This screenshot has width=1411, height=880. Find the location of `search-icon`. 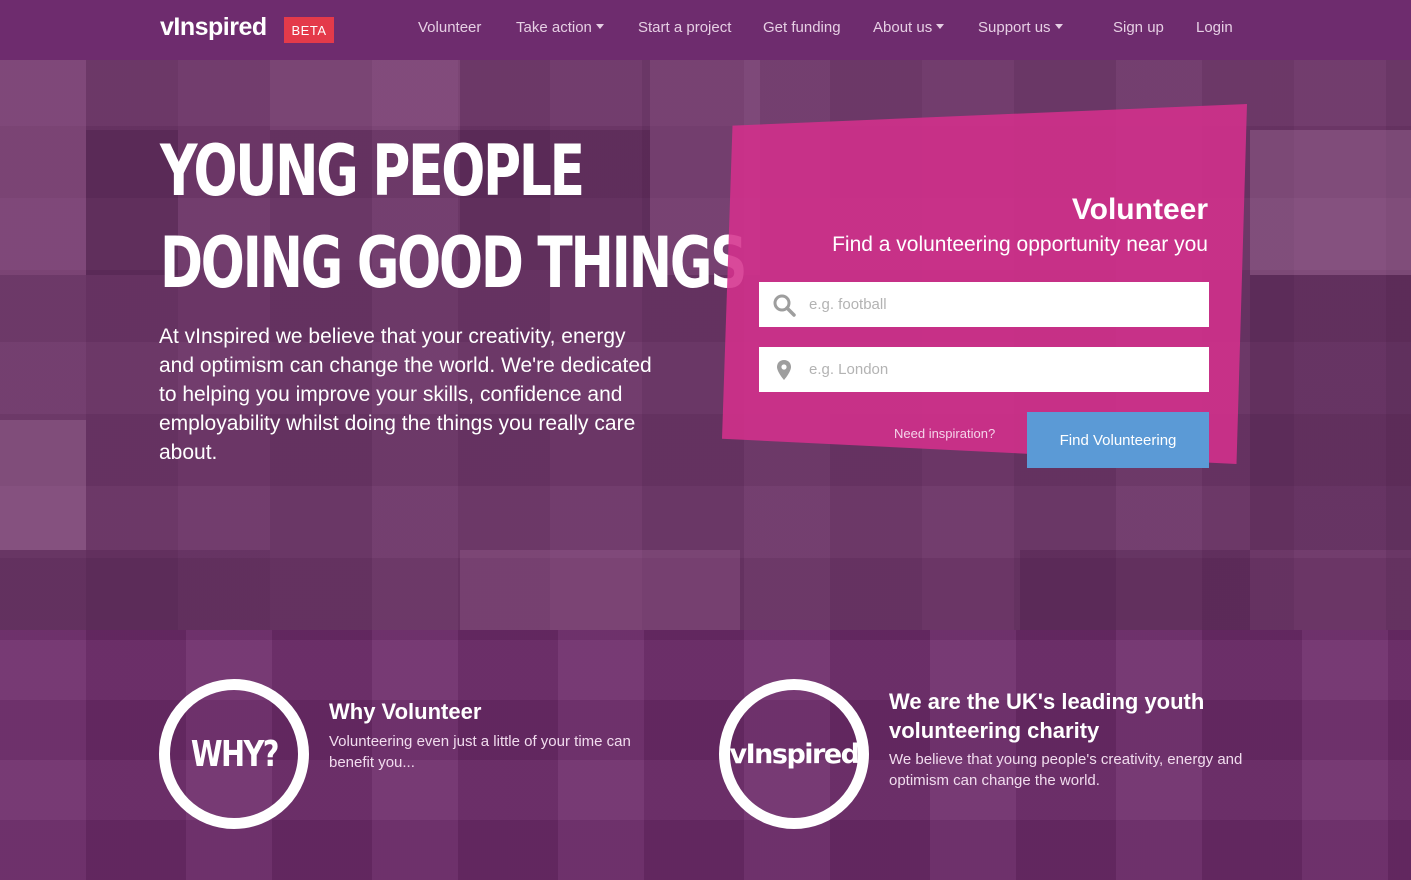

search-icon is located at coordinates (784, 305).